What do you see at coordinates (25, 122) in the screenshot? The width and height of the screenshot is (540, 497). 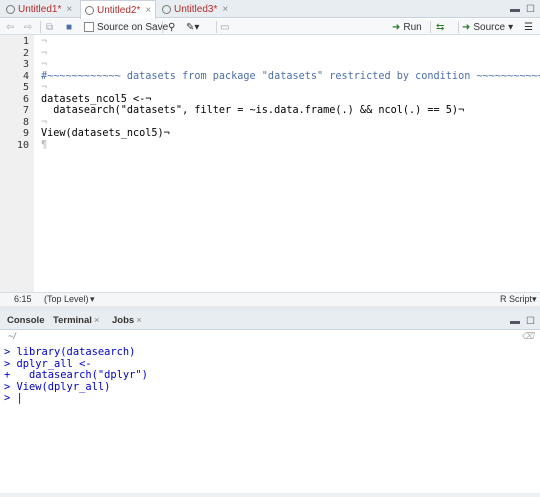 I see `line-number: 8` at bounding box center [25, 122].